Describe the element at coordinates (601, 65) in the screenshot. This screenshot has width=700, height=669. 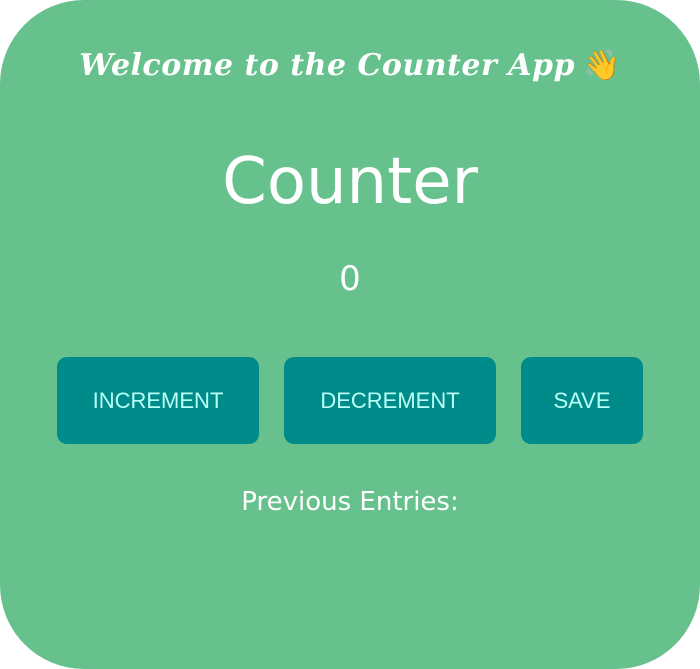
I see `waving-hand-icon: 👋` at that location.